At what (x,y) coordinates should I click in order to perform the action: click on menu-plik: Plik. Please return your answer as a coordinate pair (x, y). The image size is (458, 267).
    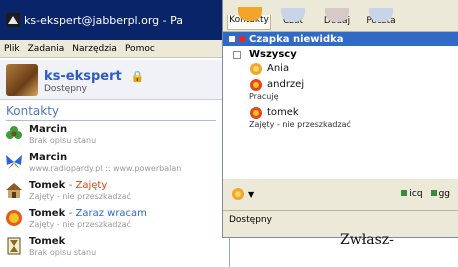
    Looking at the image, I should click on (12, 49).